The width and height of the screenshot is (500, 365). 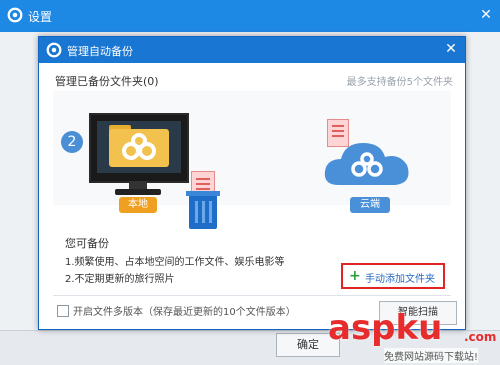 What do you see at coordinates (400, 279) in the screenshot?
I see `add-folder-label: 手动添加文件夹` at bounding box center [400, 279].